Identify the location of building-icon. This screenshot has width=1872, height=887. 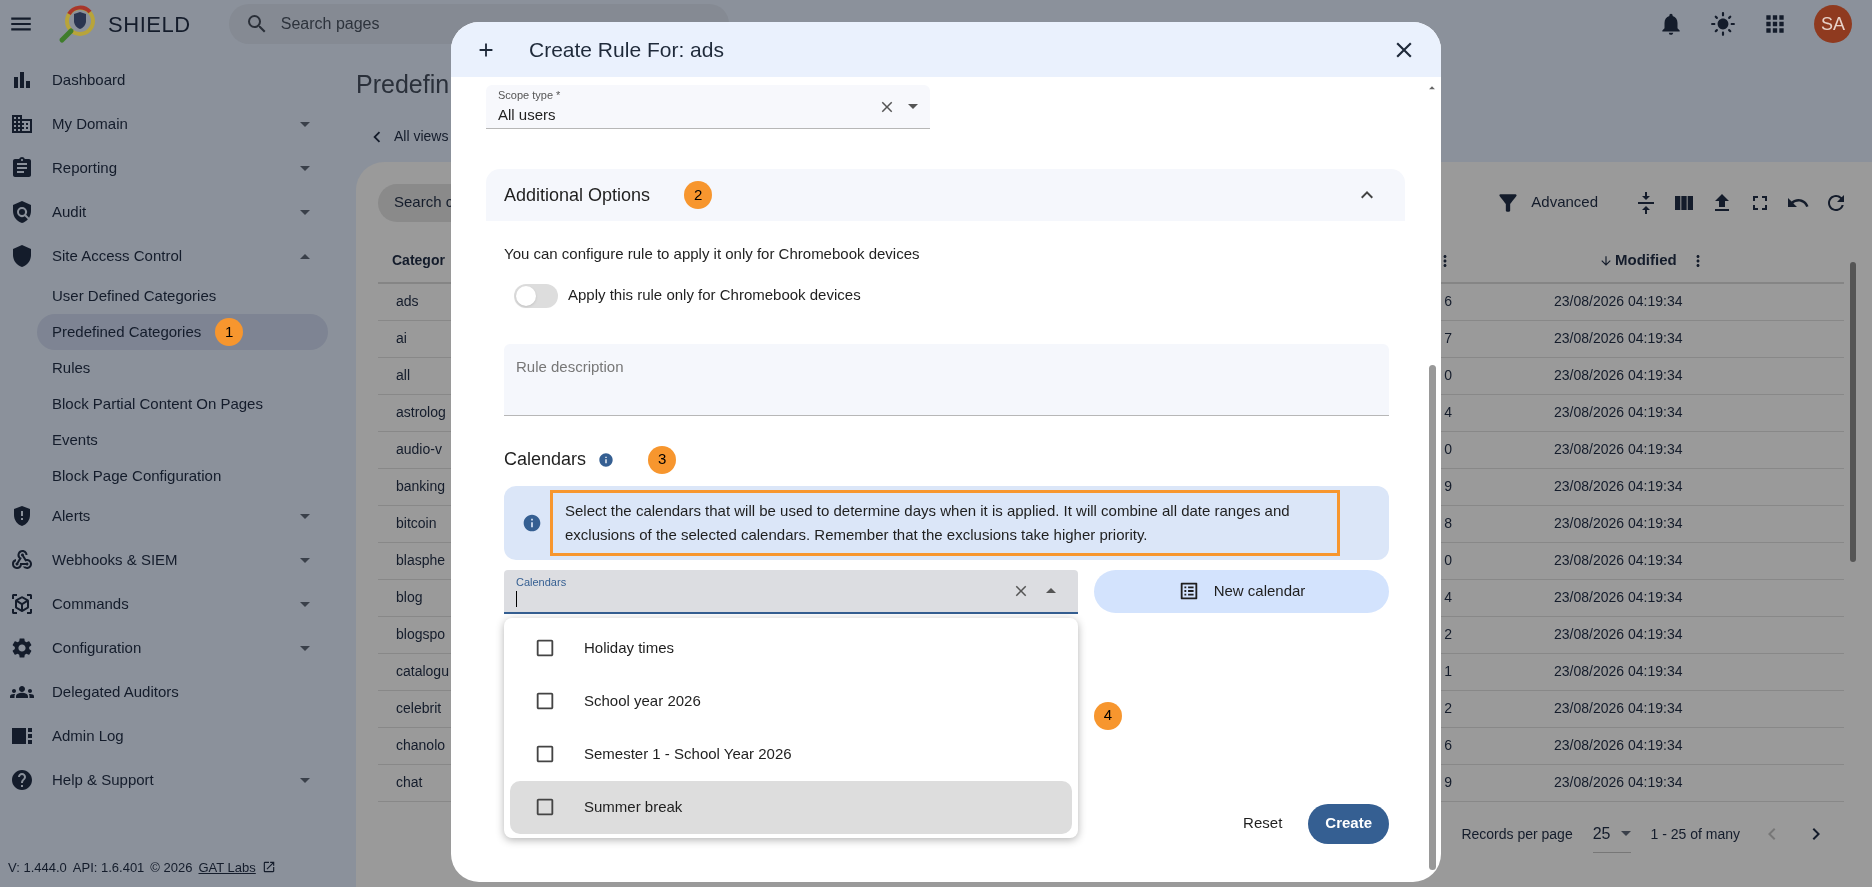
(22, 124).